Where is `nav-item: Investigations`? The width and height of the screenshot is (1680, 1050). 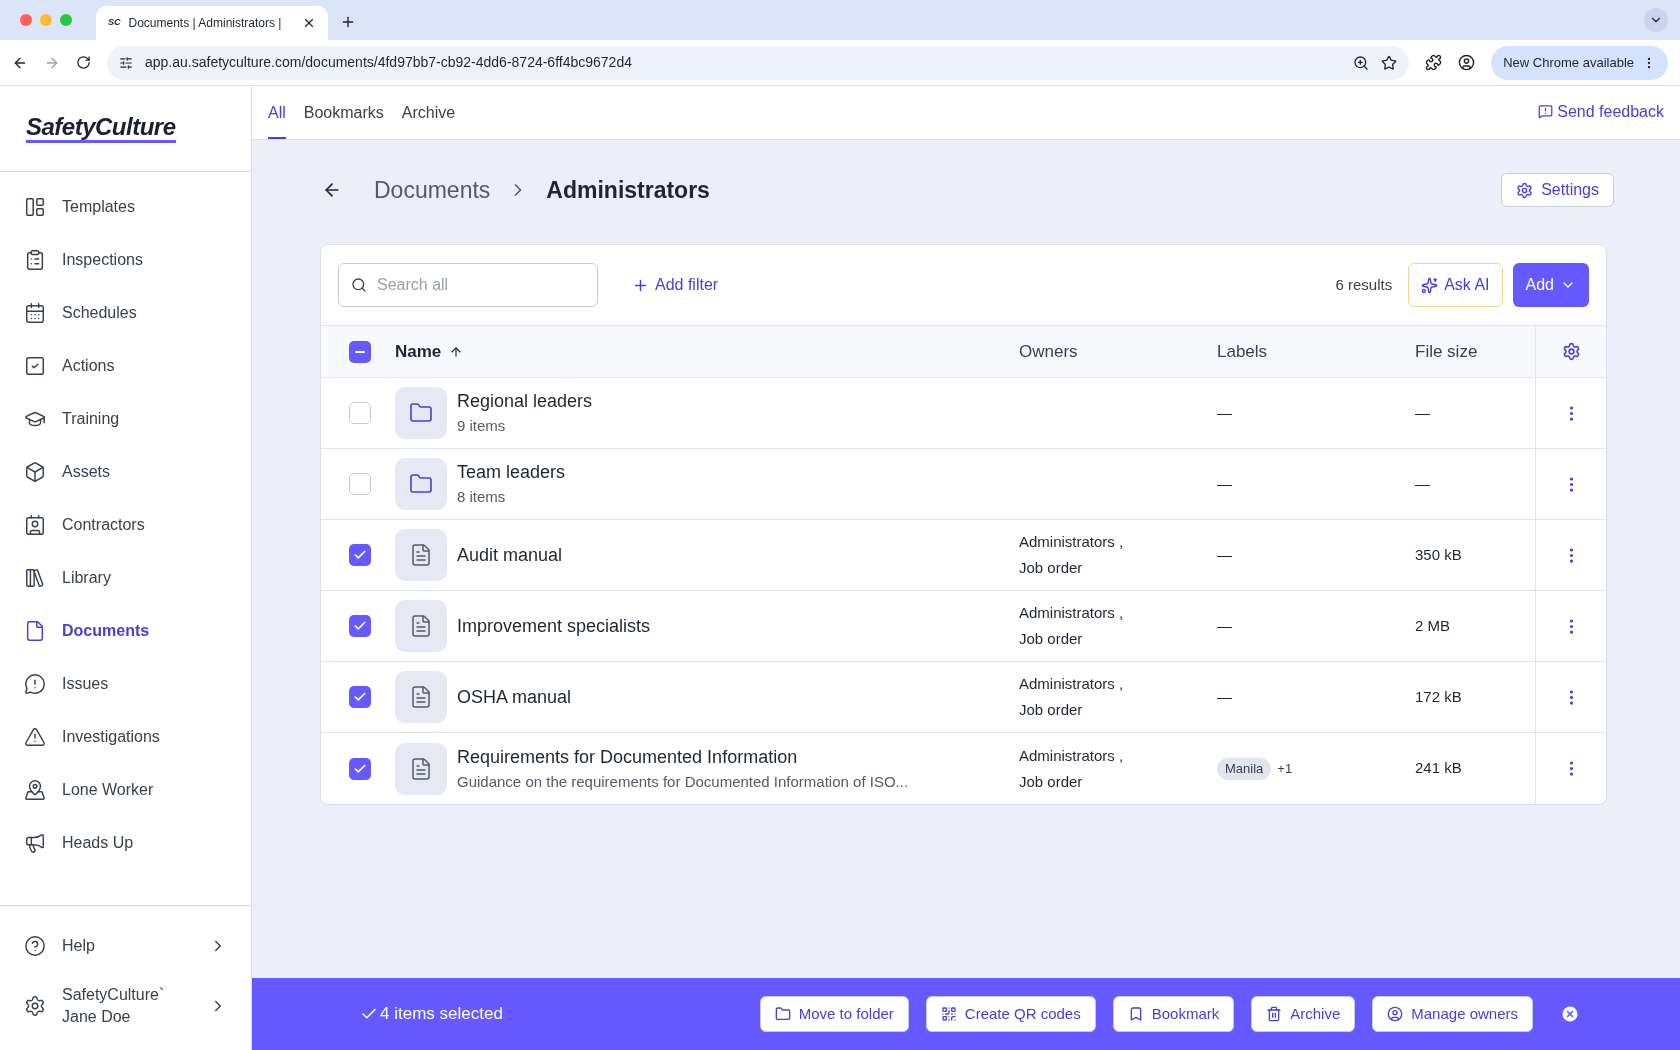
nav-item: Investigations is located at coordinates (125, 736).